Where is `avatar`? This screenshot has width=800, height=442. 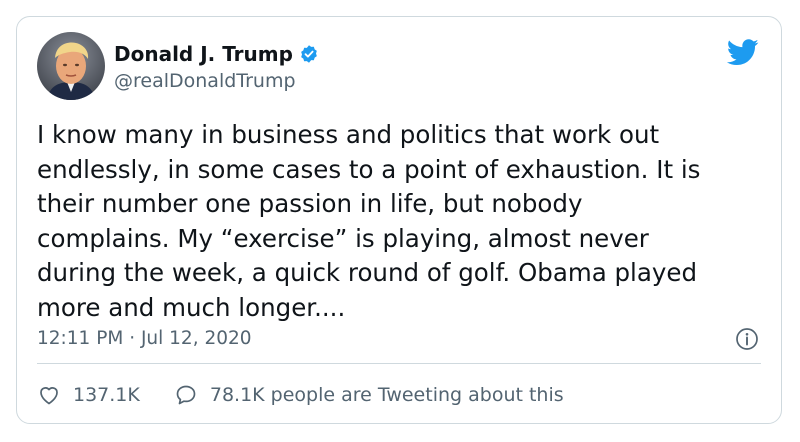
avatar is located at coordinates (71, 66).